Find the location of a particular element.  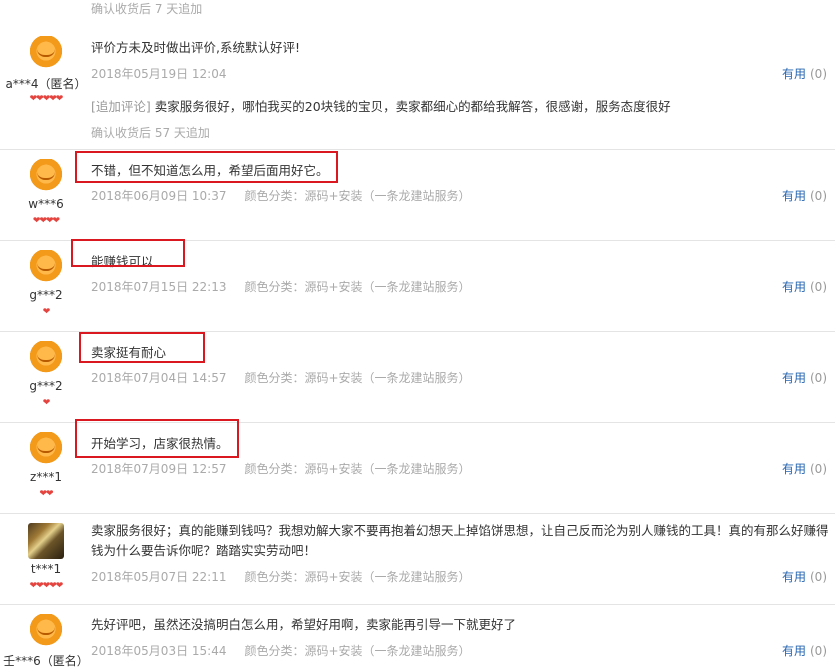

user-name: a***4（匿名） is located at coordinates (46, 84).